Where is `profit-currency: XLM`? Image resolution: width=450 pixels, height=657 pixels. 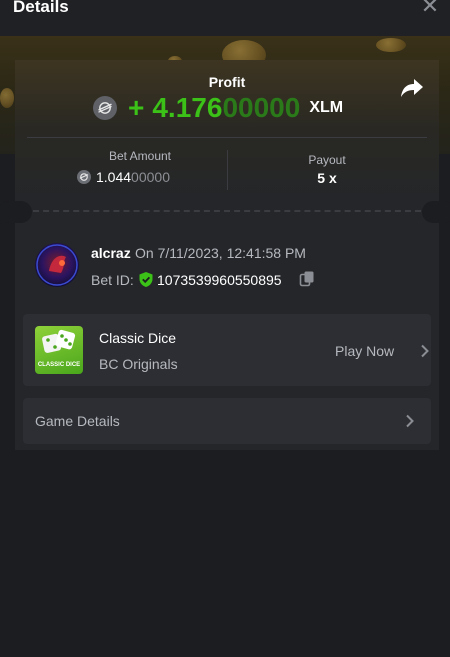 profit-currency: XLM is located at coordinates (326, 107).